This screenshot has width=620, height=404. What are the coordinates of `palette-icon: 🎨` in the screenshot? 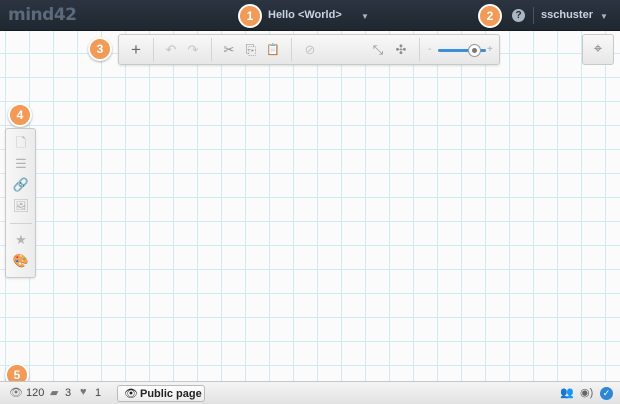 It's located at (21, 261).